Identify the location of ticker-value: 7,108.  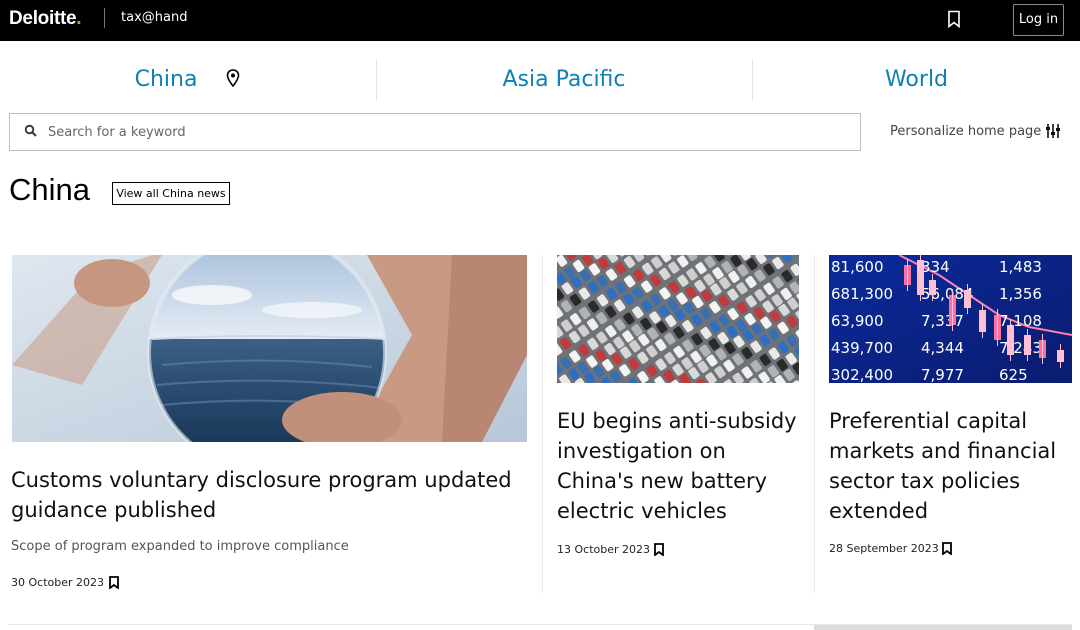
(1020, 321).